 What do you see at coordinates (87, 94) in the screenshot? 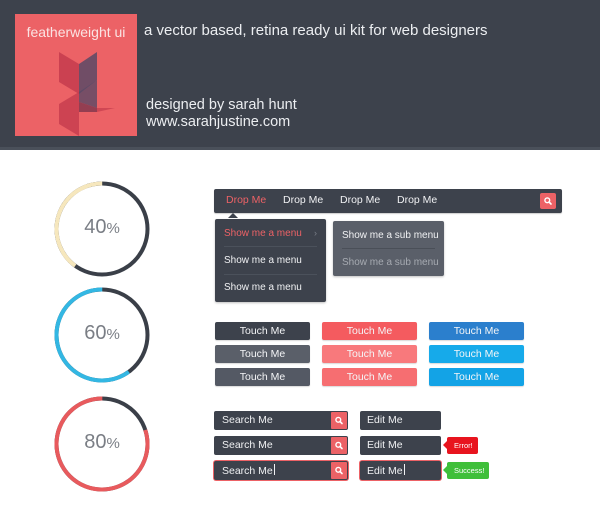
I see `feather-logo-icon` at bounding box center [87, 94].